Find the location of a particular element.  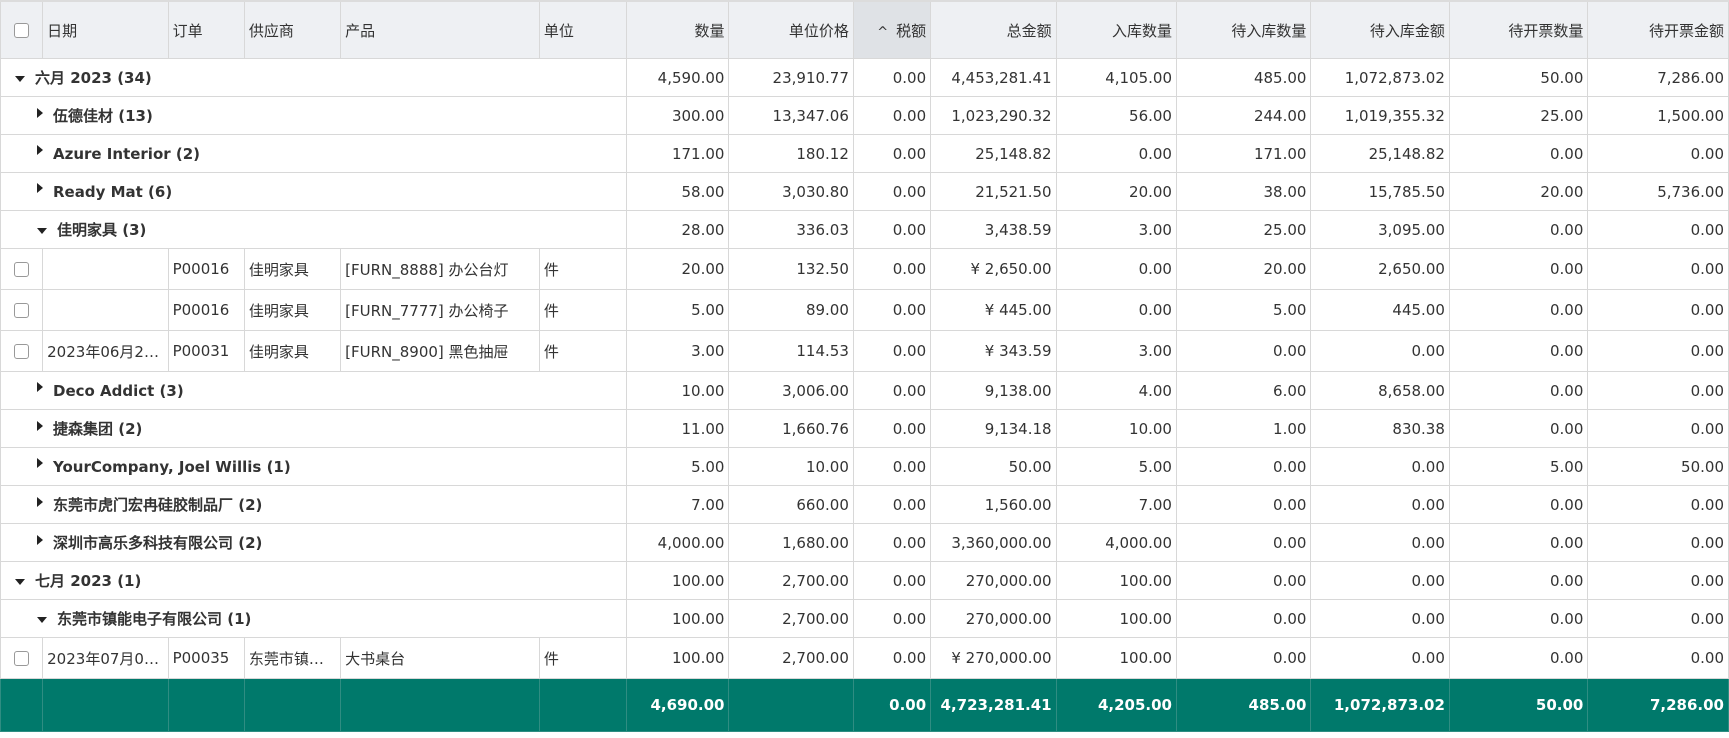

column-header-order: 订单 is located at coordinates (206, 29).